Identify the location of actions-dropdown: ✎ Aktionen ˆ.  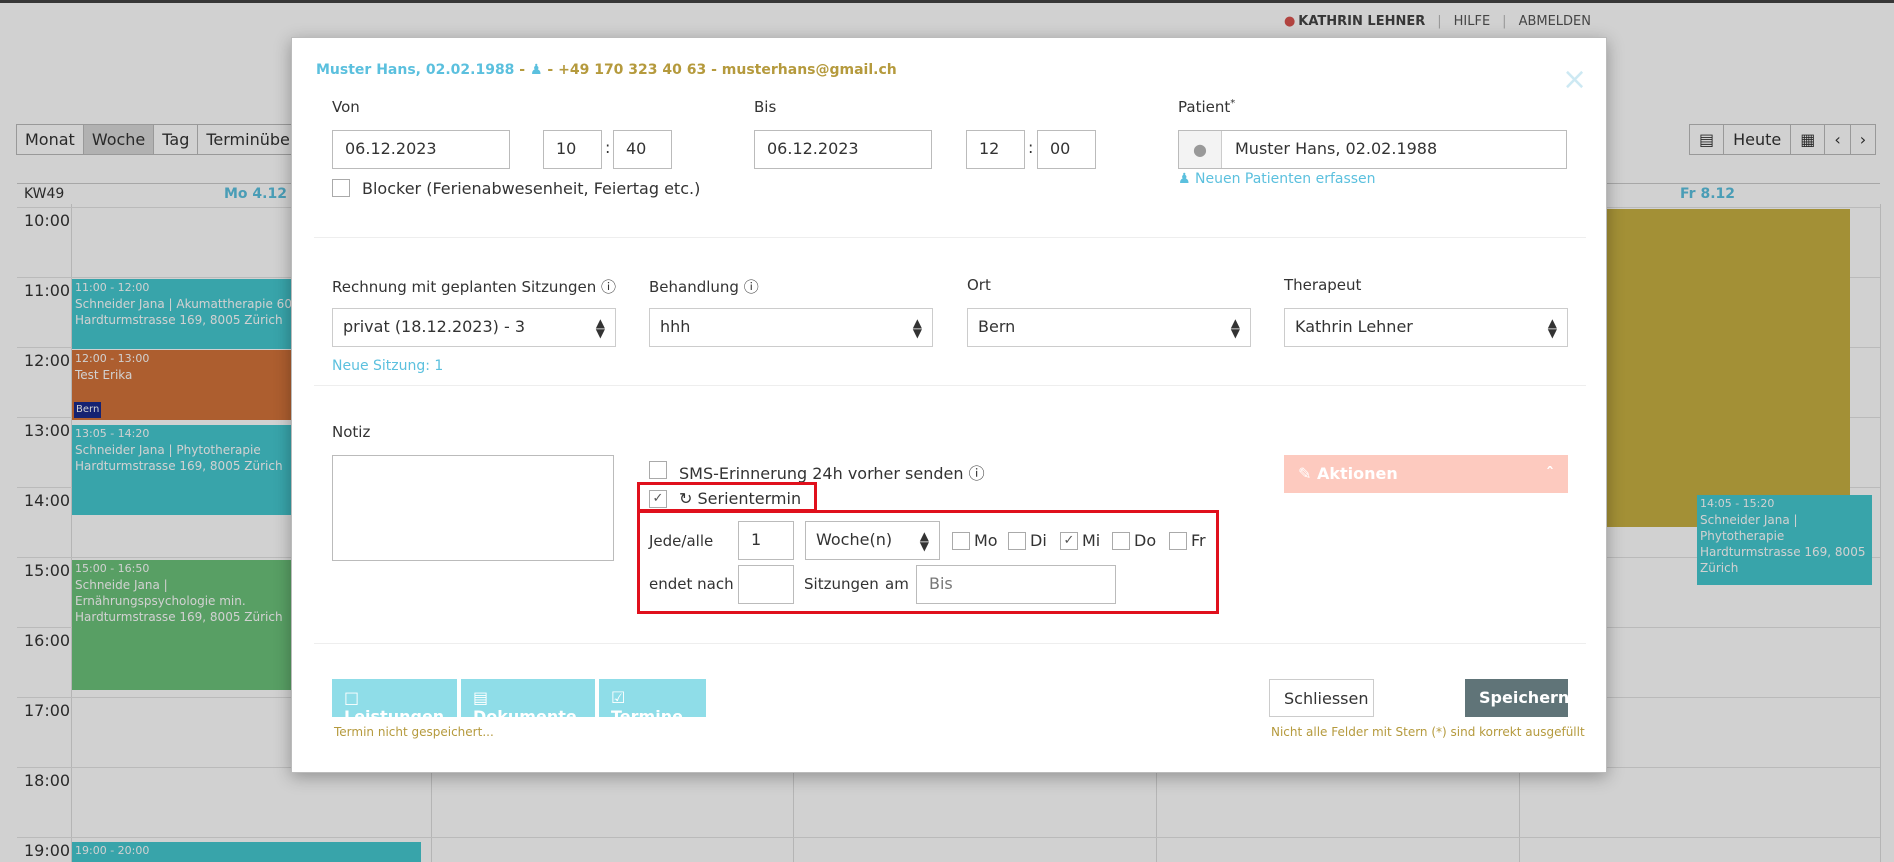
(1426, 474).